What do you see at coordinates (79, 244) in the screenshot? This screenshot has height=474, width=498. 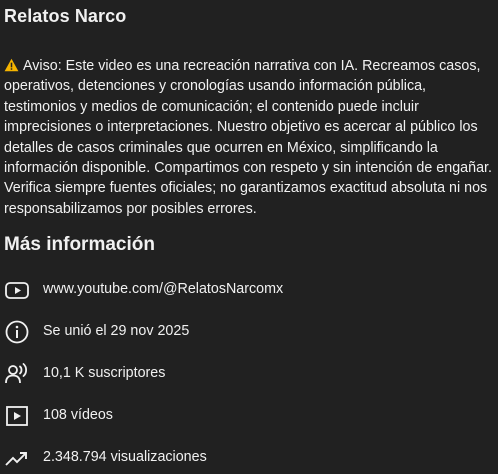 I see `more-info-title: Más información` at bounding box center [79, 244].